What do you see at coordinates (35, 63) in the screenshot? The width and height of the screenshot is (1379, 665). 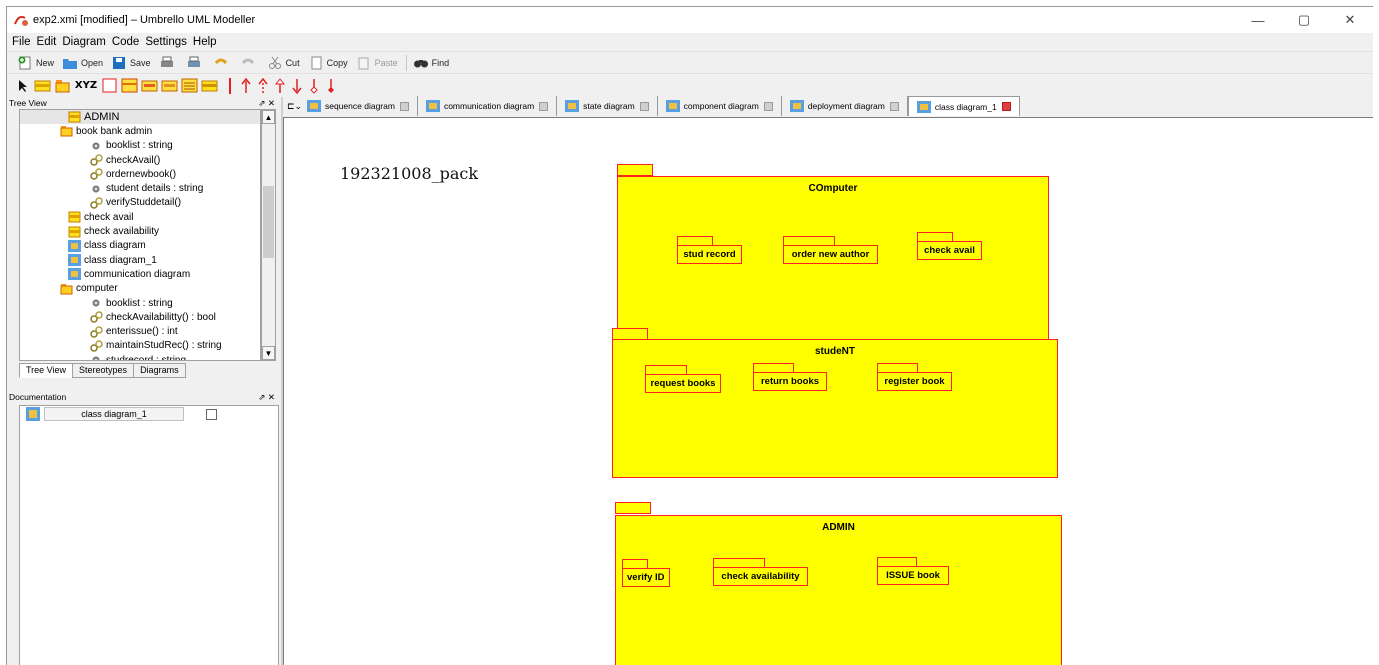 I see `new-button: New` at bounding box center [35, 63].